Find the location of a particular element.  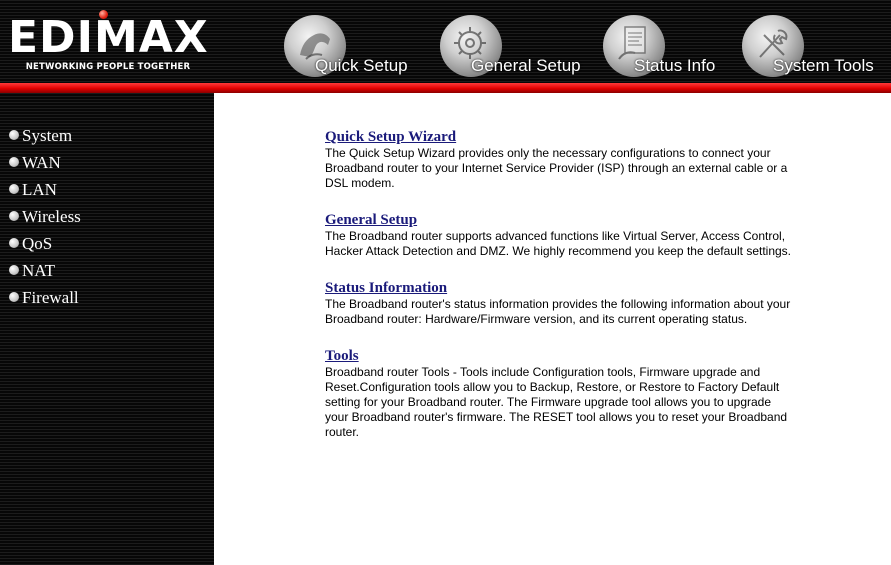

nav-system-tools: System Tools is located at coordinates (816, 47).